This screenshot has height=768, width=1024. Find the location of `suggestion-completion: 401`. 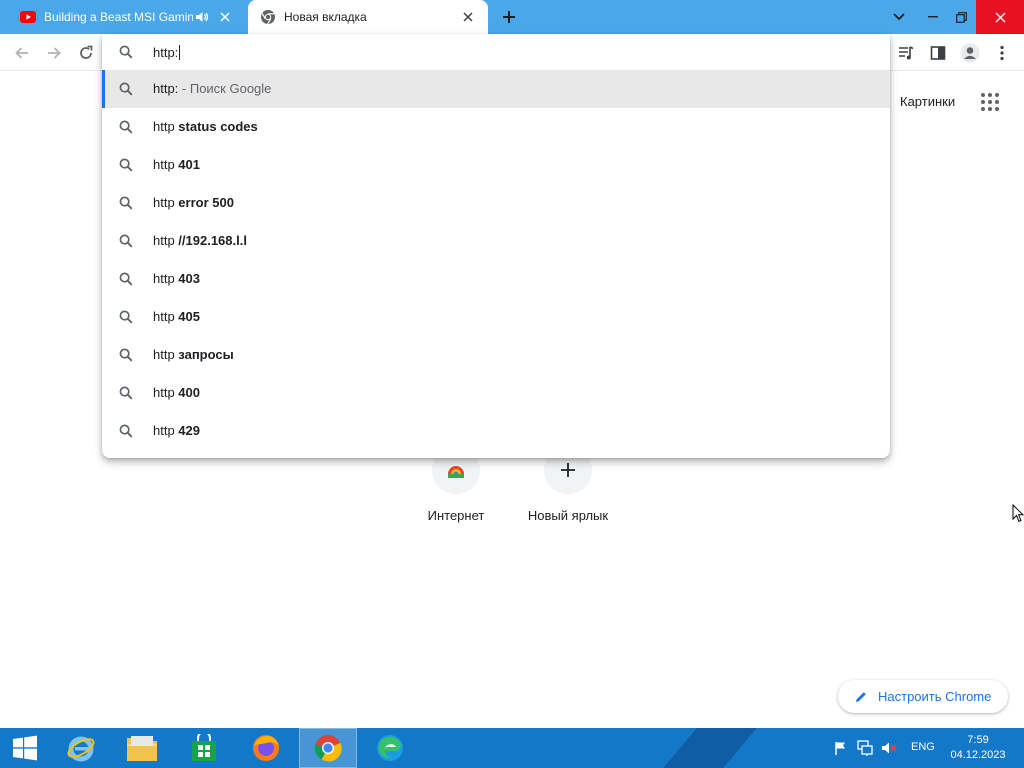

suggestion-completion: 401 is located at coordinates (189, 164).